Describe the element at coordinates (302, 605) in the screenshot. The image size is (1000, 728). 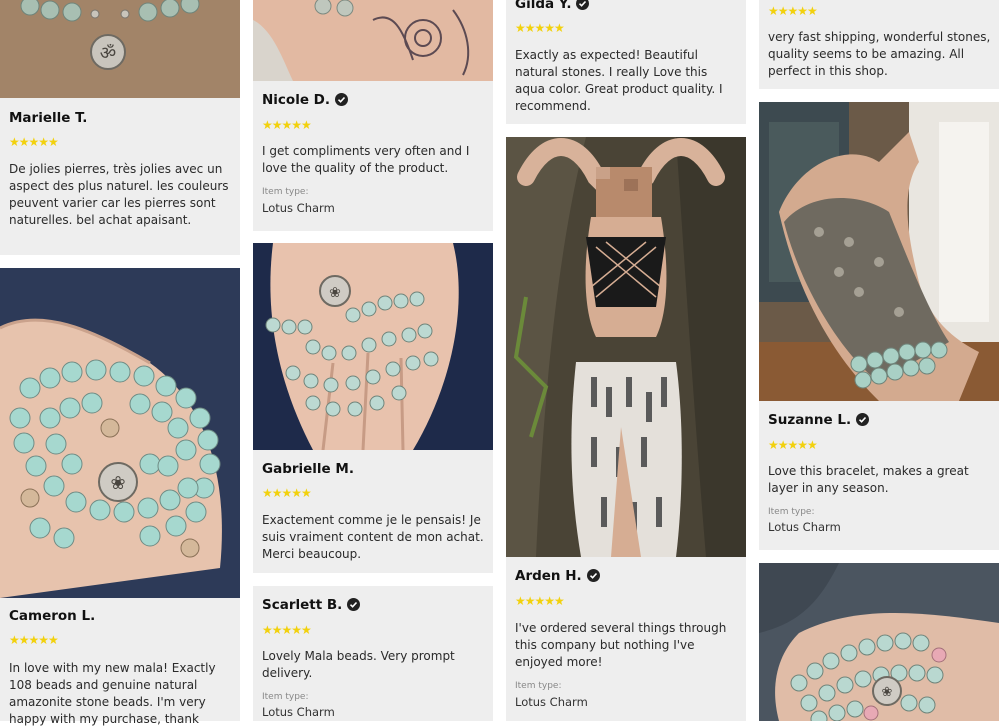
I see `reviewer-name-text: Scarlett B.` at that location.